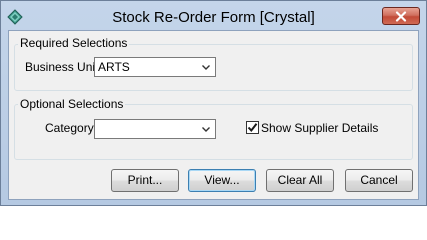 Image resolution: width=427 pixels, height=240 pixels. I want to click on close-icon, so click(401, 16).